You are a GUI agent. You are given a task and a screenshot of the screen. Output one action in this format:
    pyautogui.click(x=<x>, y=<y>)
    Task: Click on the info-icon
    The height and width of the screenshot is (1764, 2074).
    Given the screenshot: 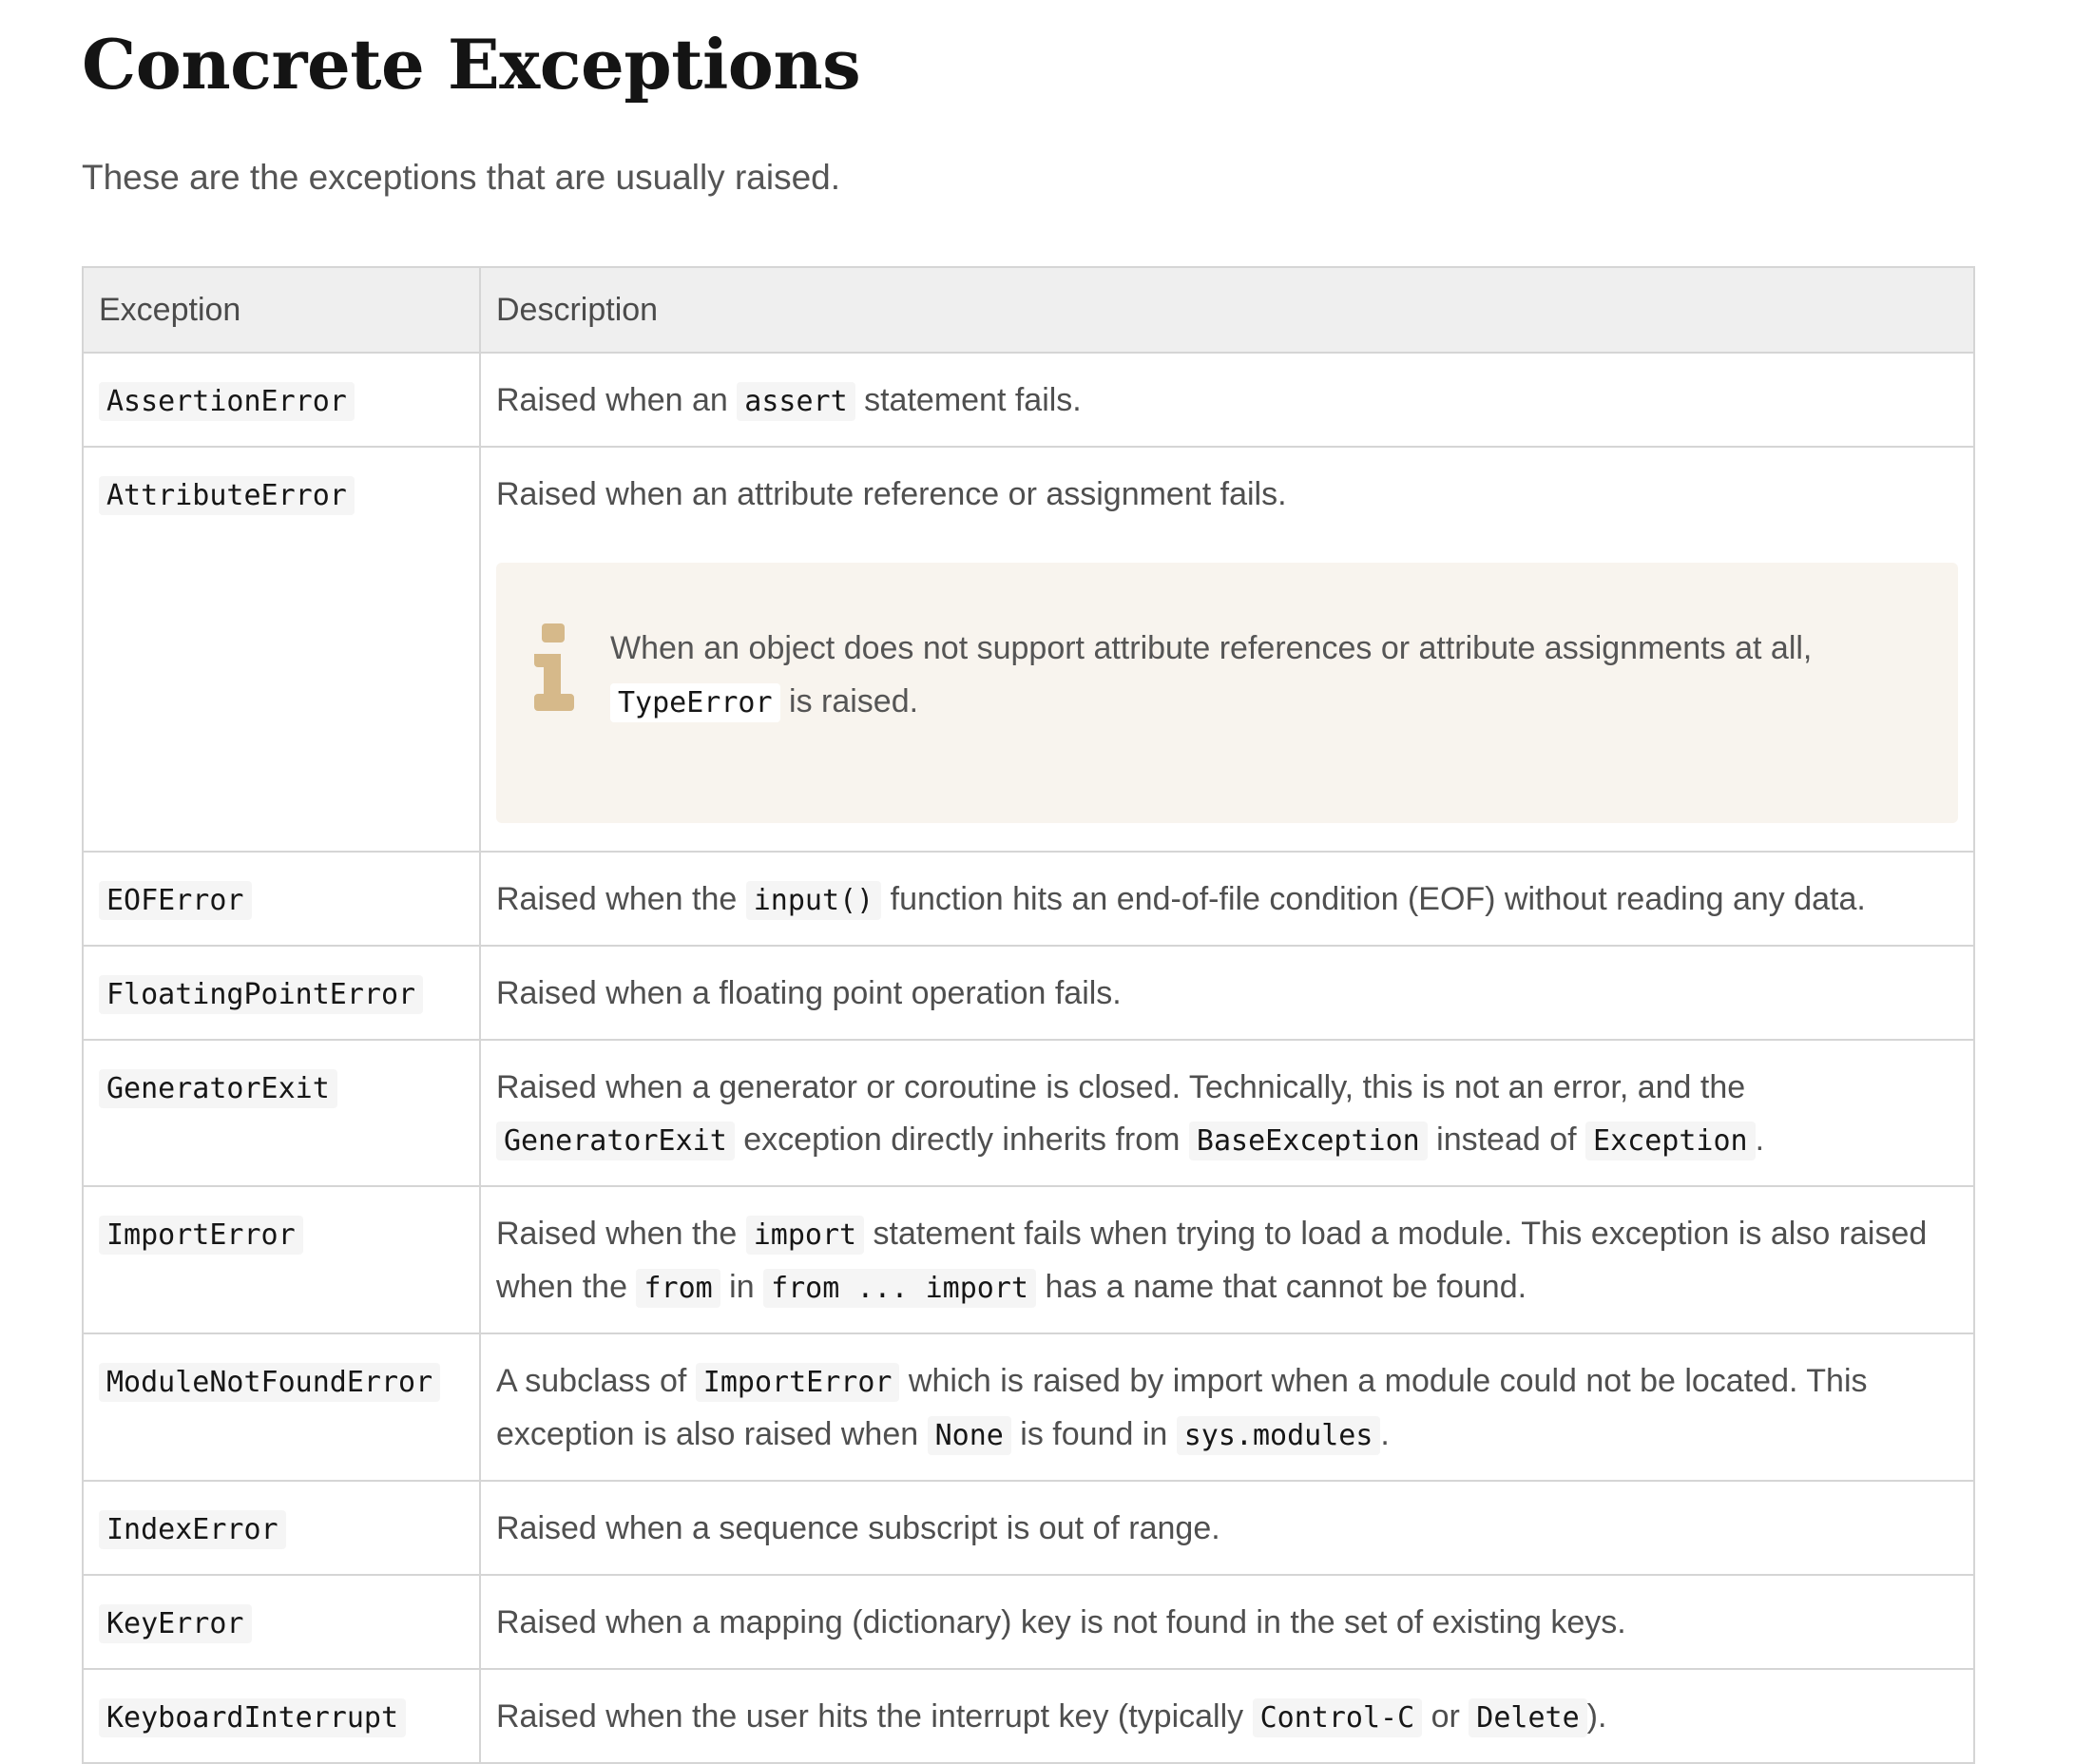 What is the action you would take?
    pyautogui.click(x=554, y=667)
    